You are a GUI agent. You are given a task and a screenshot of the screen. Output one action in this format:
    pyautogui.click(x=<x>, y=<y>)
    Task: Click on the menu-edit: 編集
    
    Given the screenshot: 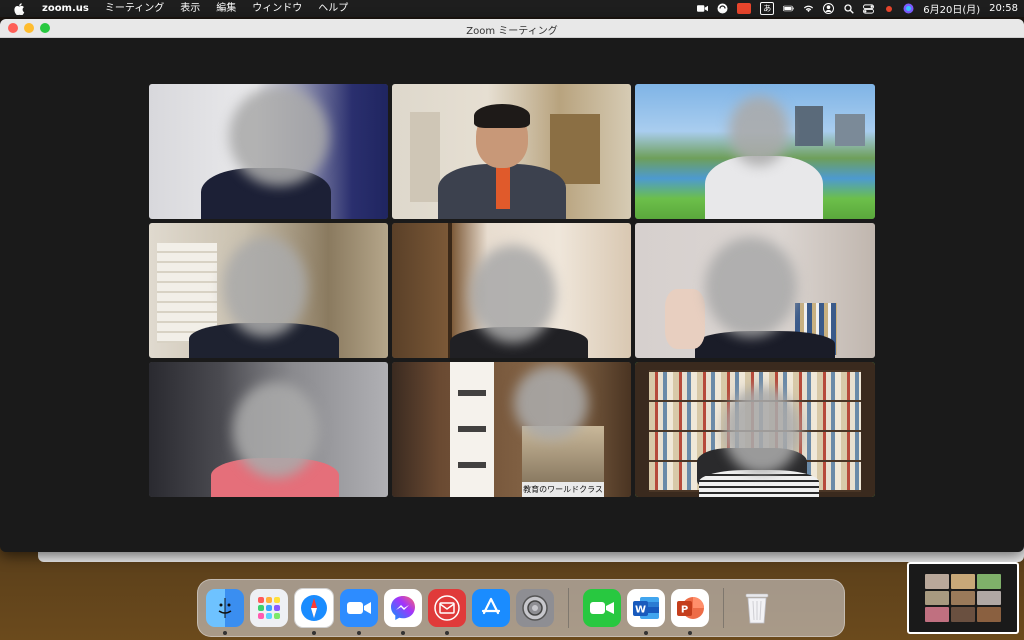 What is the action you would take?
    pyautogui.click(x=226, y=8)
    